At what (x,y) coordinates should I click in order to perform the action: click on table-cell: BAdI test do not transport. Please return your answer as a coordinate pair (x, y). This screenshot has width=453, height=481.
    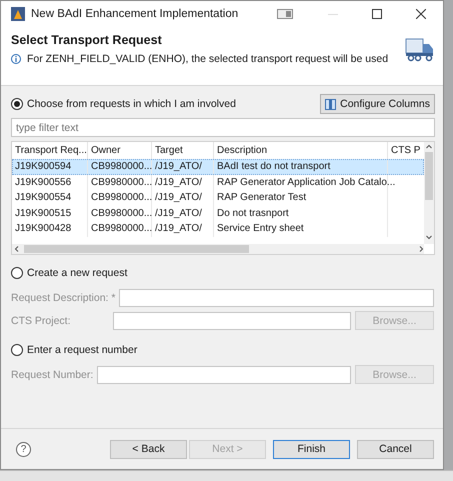
    Looking at the image, I should click on (273, 166).